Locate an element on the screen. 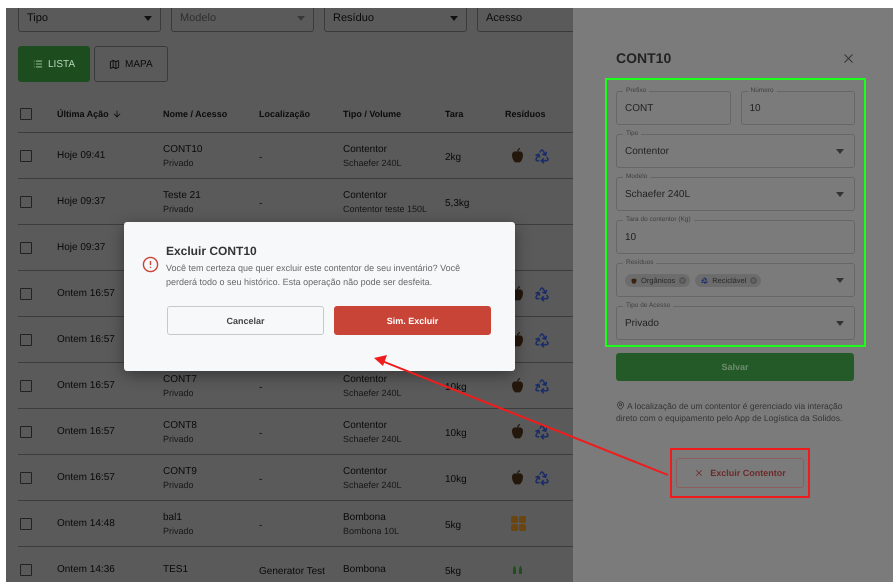  table-cell: CONT10 is located at coordinates (182, 149).